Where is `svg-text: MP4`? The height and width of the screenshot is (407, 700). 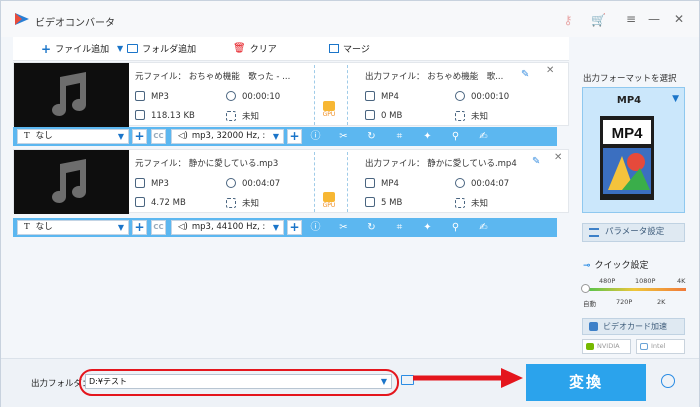 svg-text: MP4 is located at coordinates (628, 133).